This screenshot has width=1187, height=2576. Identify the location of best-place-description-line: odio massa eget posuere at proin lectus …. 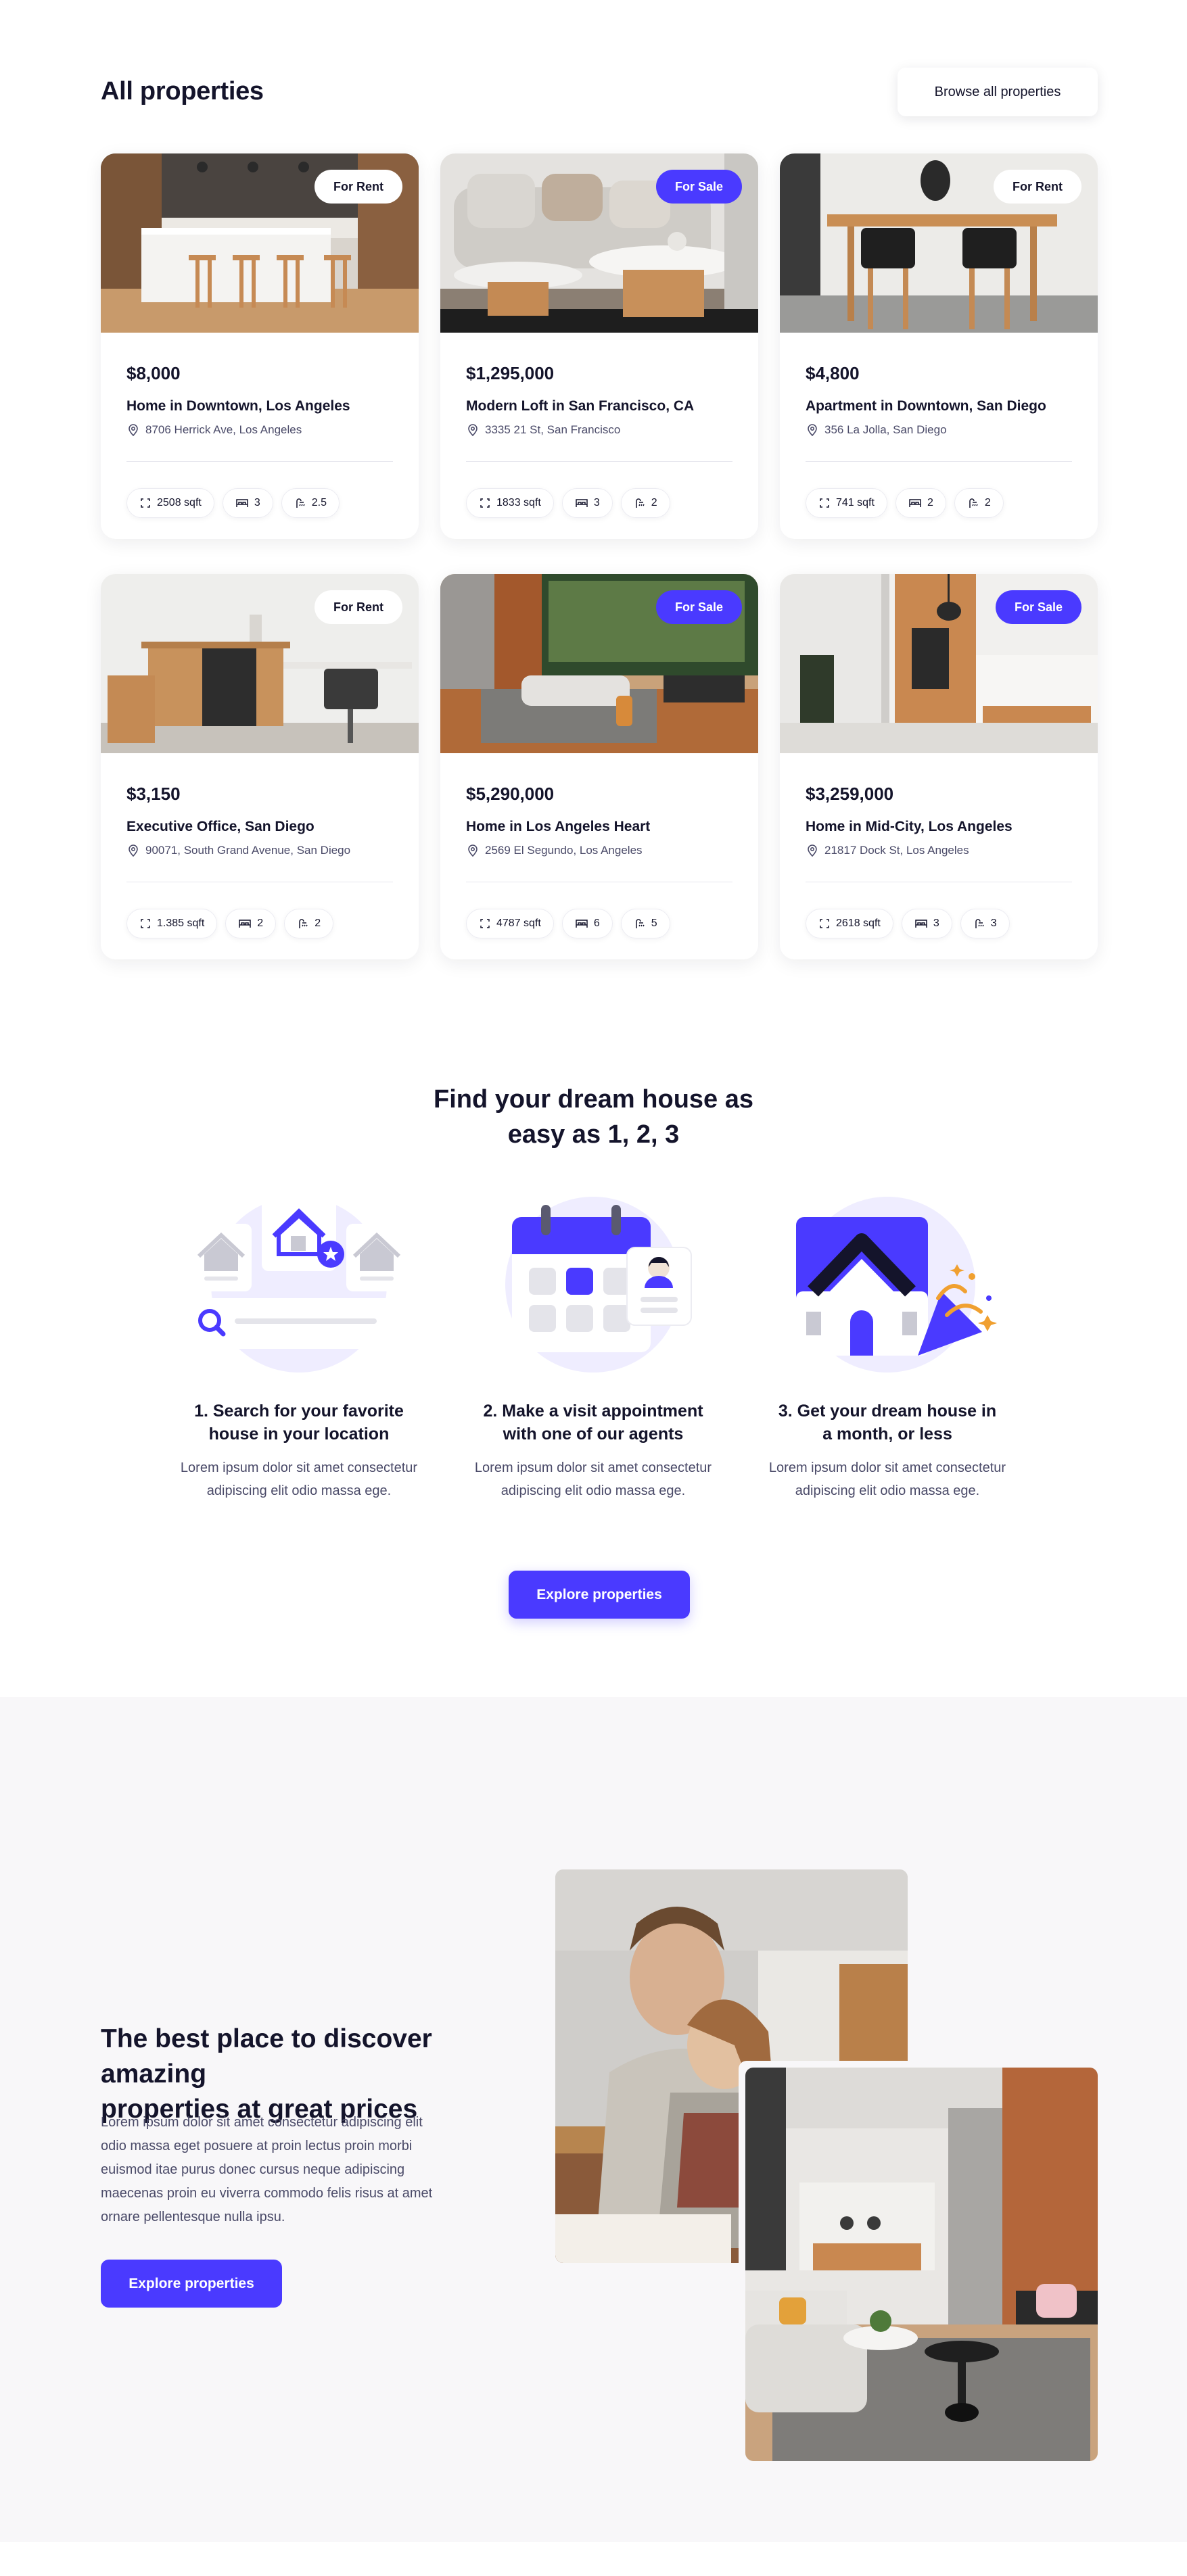
(257, 2146).